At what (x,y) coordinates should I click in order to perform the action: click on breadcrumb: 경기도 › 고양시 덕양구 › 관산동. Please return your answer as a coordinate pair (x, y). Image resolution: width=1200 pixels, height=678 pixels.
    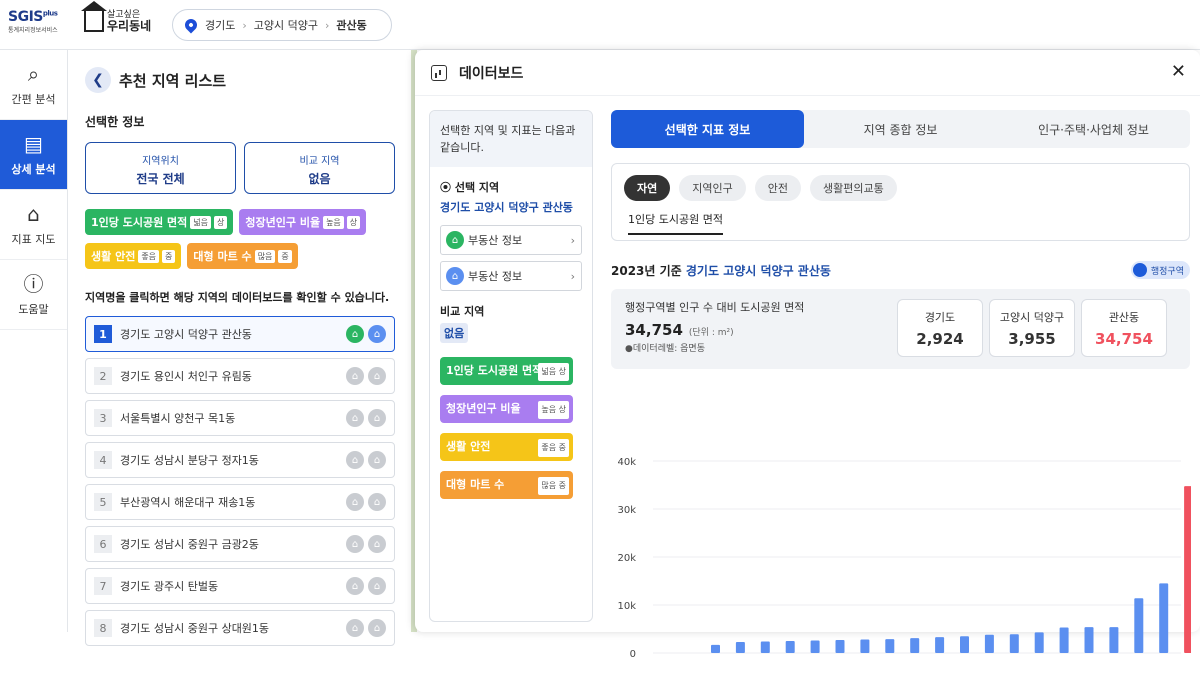
    Looking at the image, I should click on (282, 25).